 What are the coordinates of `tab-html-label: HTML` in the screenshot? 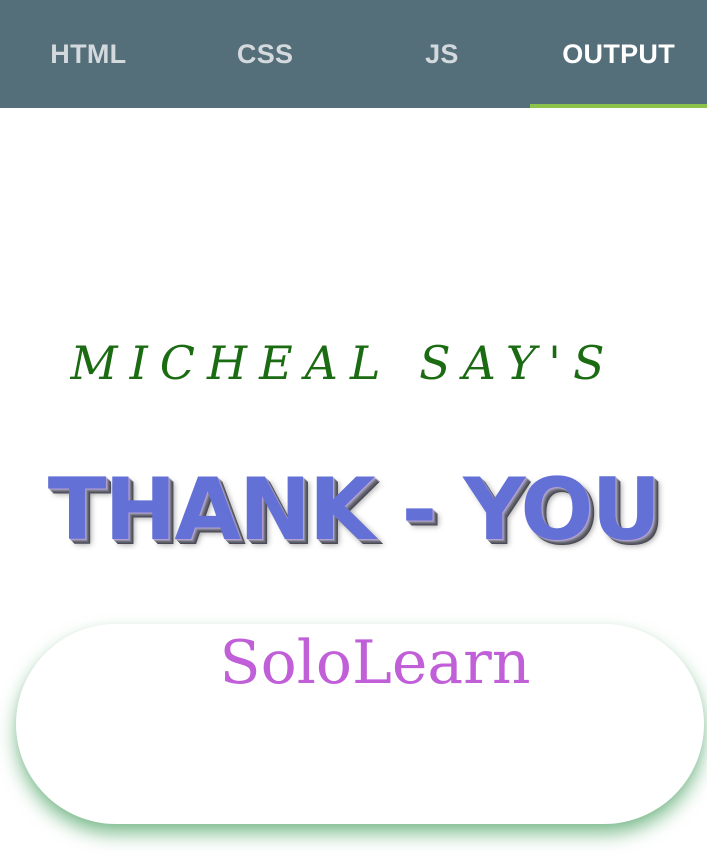 It's located at (88, 53).